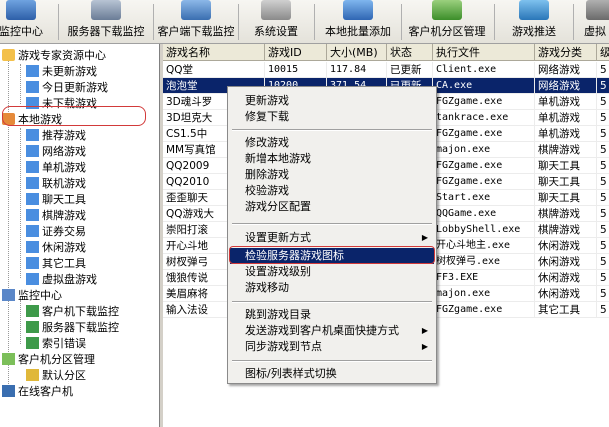 The height and width of the screenshot is (427, 609). Describe the element at coordinates (196, 21) in the screenshot. I see `toolbar-client-download-button: 客户端下载监控` at that location.